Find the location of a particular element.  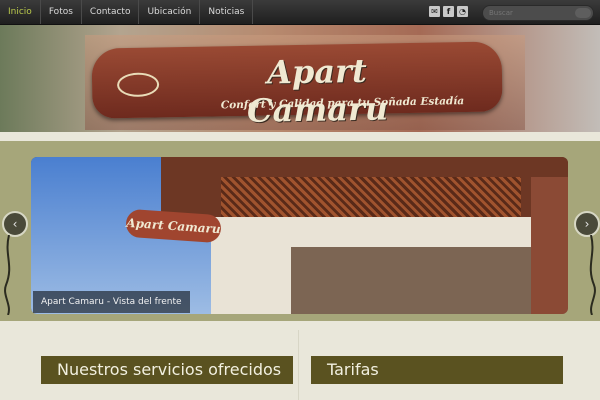

left-ornament-icon is located at coordinates (7, 275).